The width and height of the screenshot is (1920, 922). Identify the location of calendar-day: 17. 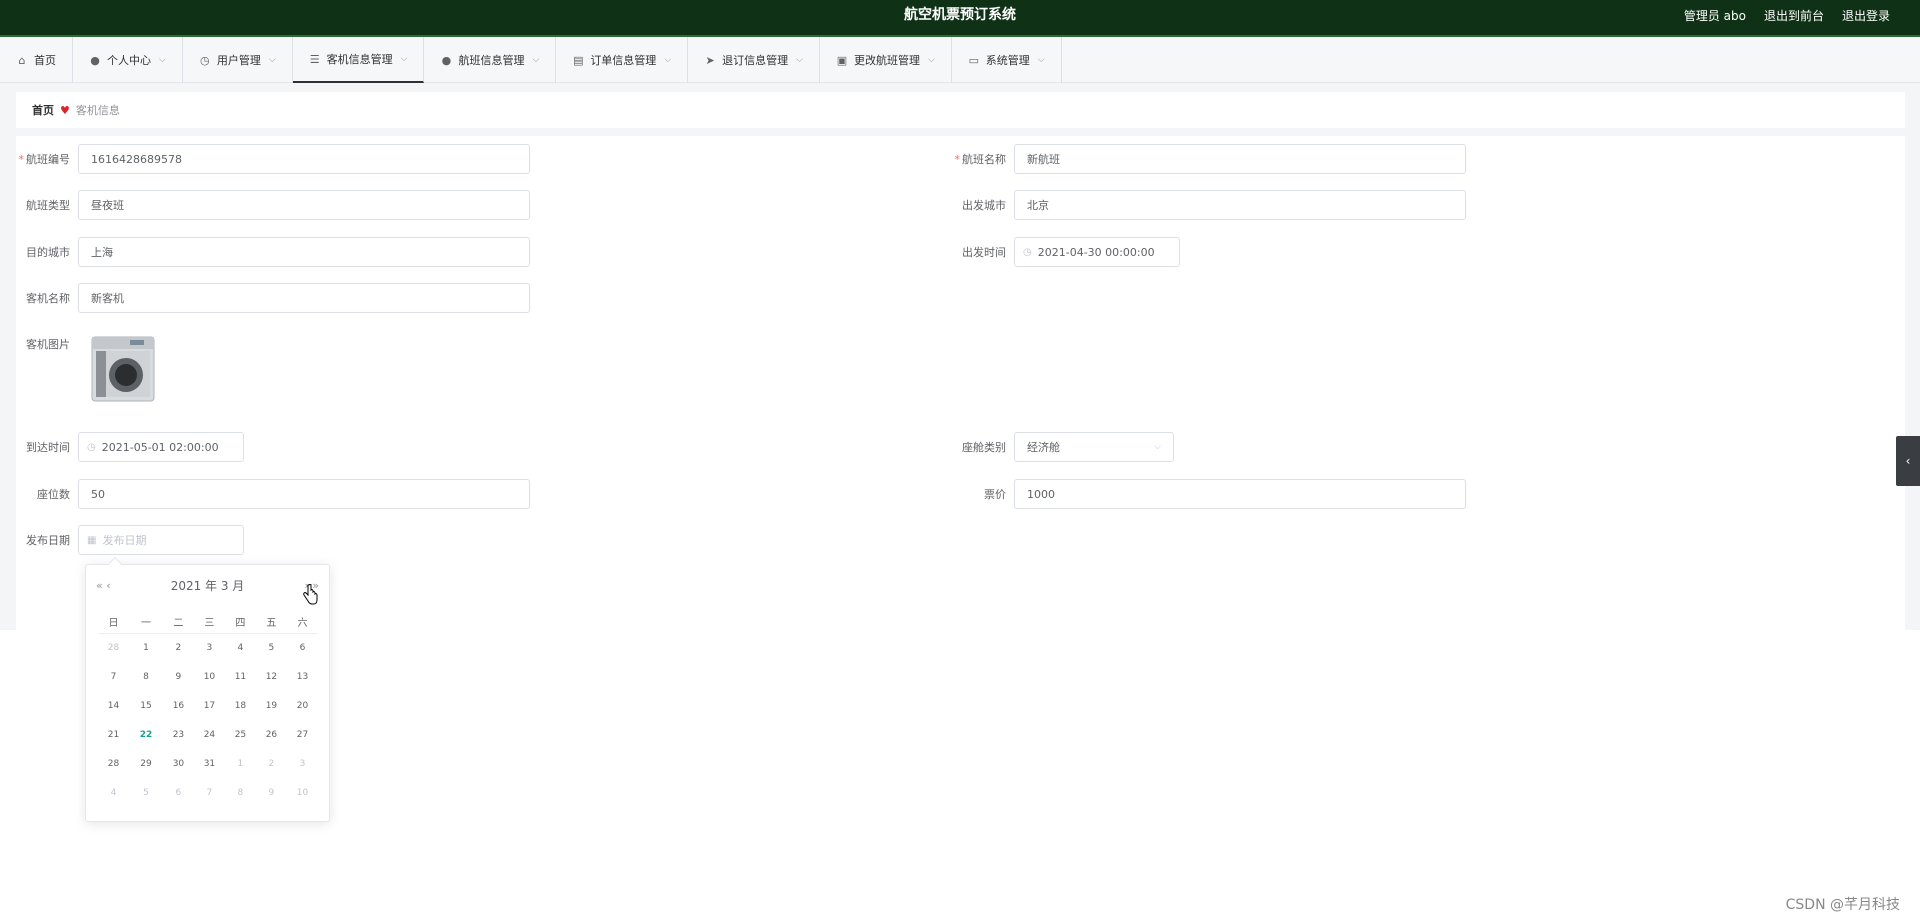
(209, 705).